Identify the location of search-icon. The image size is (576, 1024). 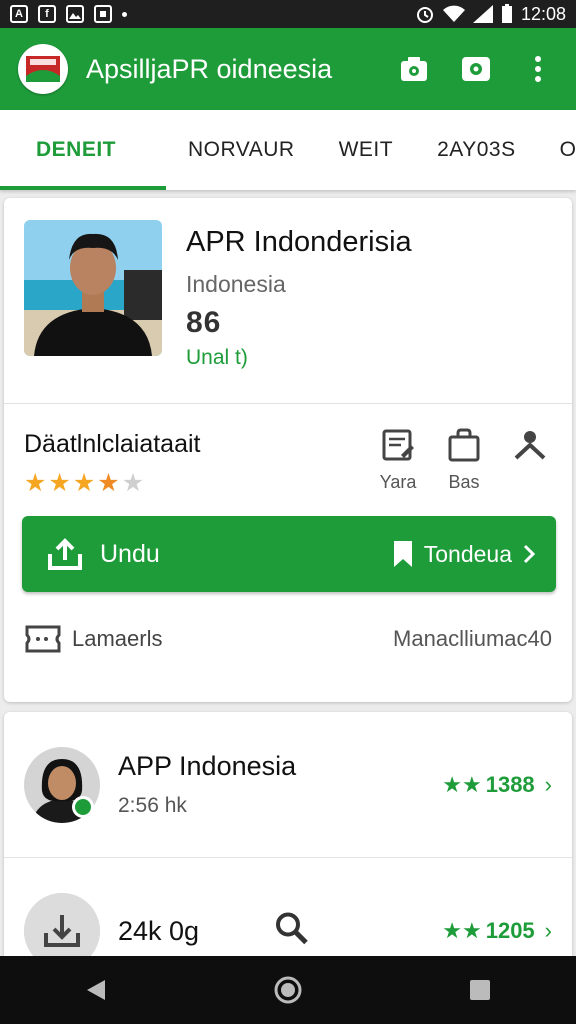
(292, 931).